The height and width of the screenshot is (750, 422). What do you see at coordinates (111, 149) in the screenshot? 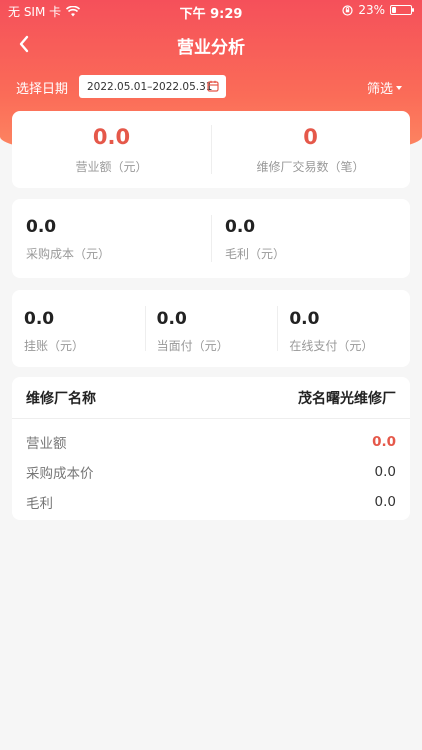
I see `revenue-cell: 0.0 营业额（元）` at bounding box center [111, 149].